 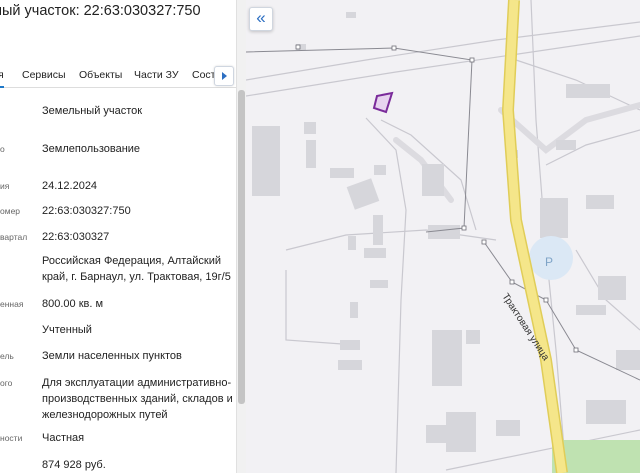 I want to click on field-label: омер, so click(x=10, y=211).